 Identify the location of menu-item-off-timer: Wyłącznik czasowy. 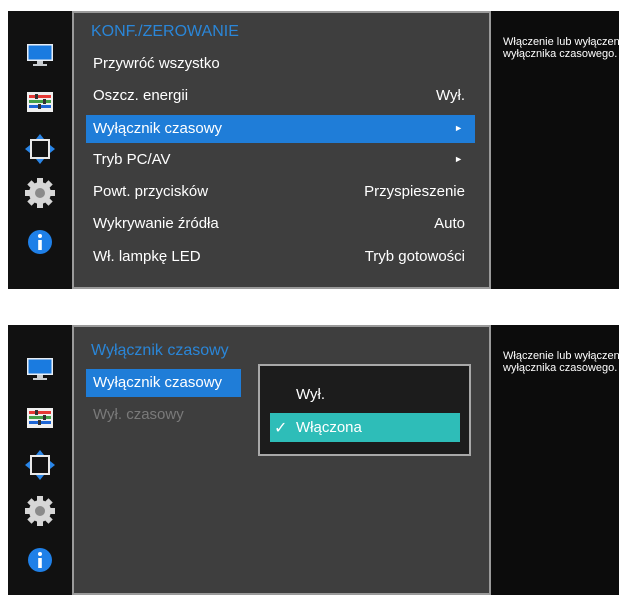
(163, 383).